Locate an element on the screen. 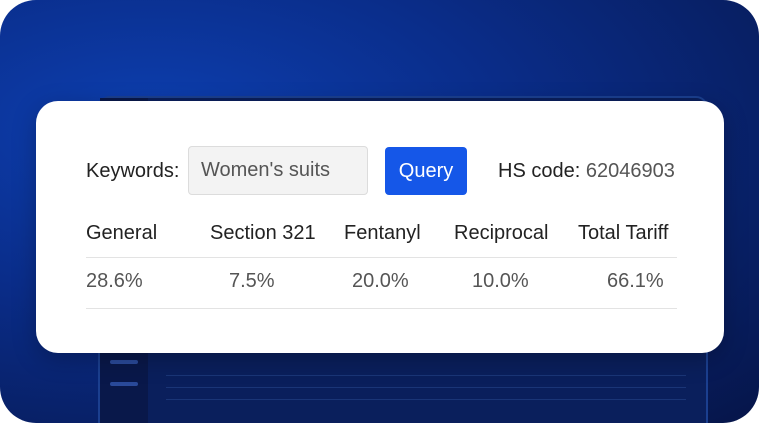 The image size is (759, 423). header-total-tariff: Total Tariff is located at coordinates (623, 233).